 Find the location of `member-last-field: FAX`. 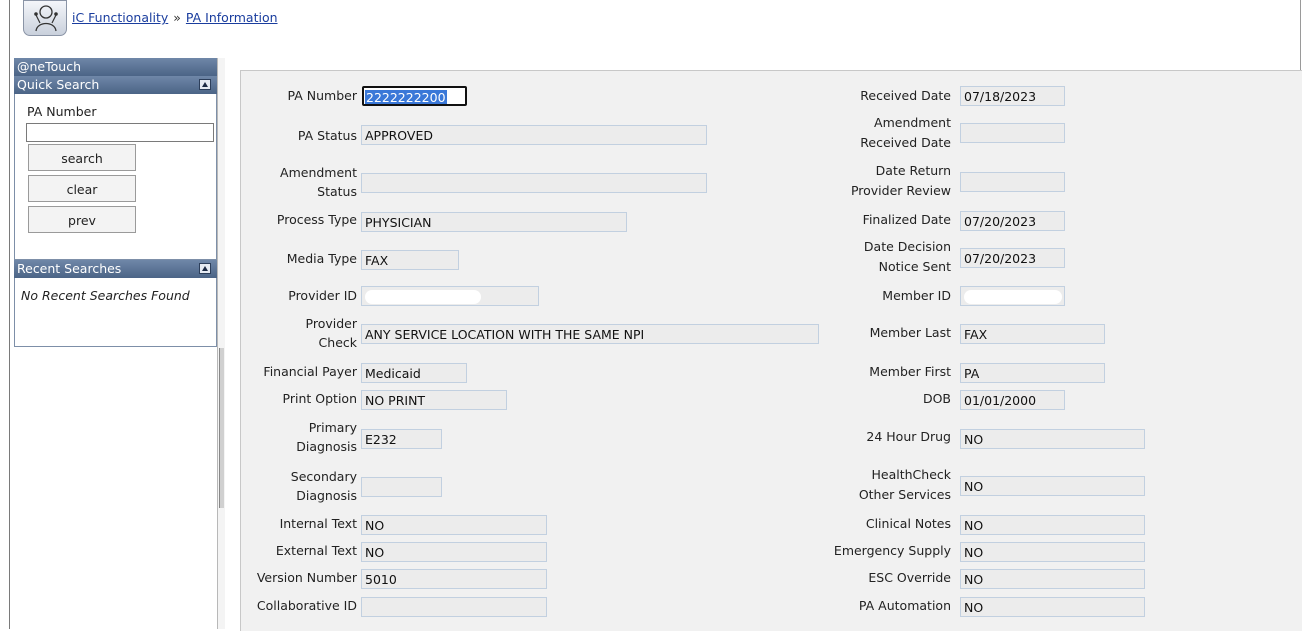

member-last-field: FAX is located at coordinates (1032, 334).